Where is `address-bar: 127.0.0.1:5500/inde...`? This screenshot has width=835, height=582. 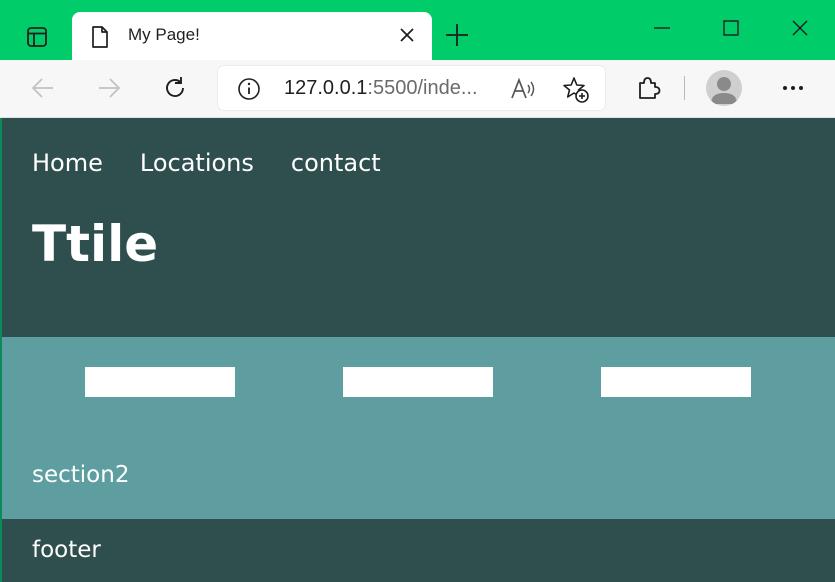
address-bar: 127.0.0.1:5500/inde... is located at coordinates (411, 88).